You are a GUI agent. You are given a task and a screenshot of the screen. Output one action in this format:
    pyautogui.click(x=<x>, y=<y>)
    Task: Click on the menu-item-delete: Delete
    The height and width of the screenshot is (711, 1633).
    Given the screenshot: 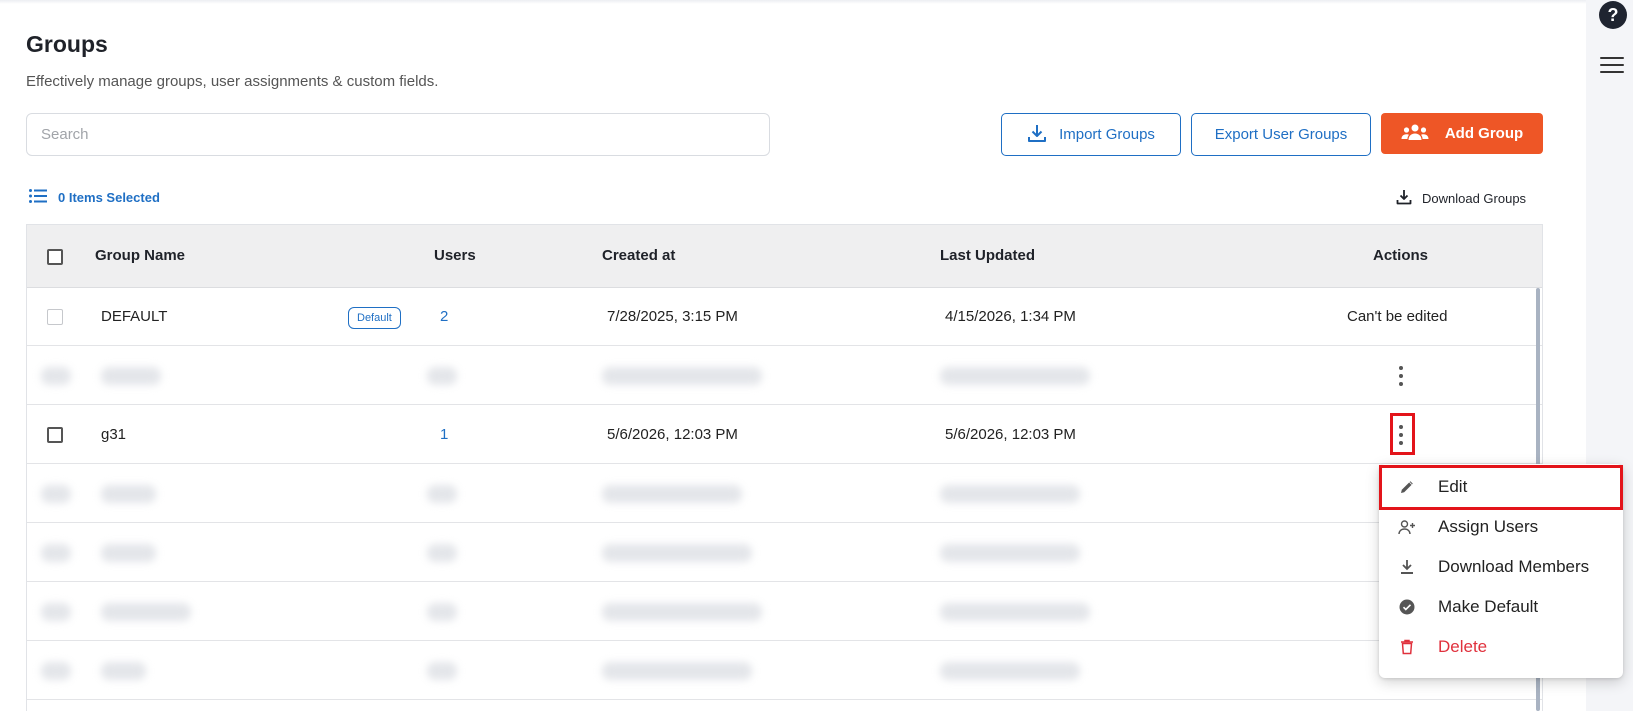 What is the action you would take?
    pyautogui.click(x=1501, y=647)
    